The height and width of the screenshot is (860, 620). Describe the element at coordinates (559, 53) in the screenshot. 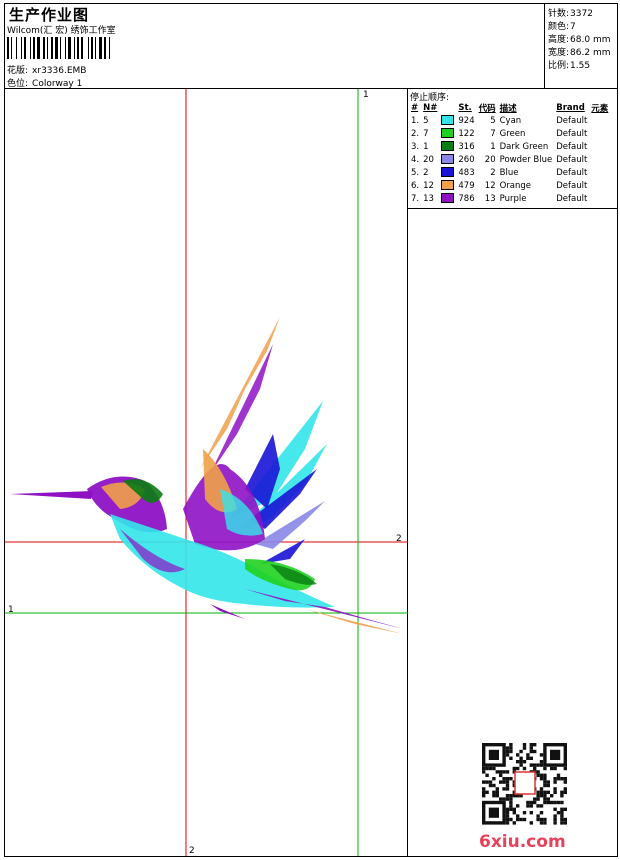

I see `stat-label: 宽度:` at that location.